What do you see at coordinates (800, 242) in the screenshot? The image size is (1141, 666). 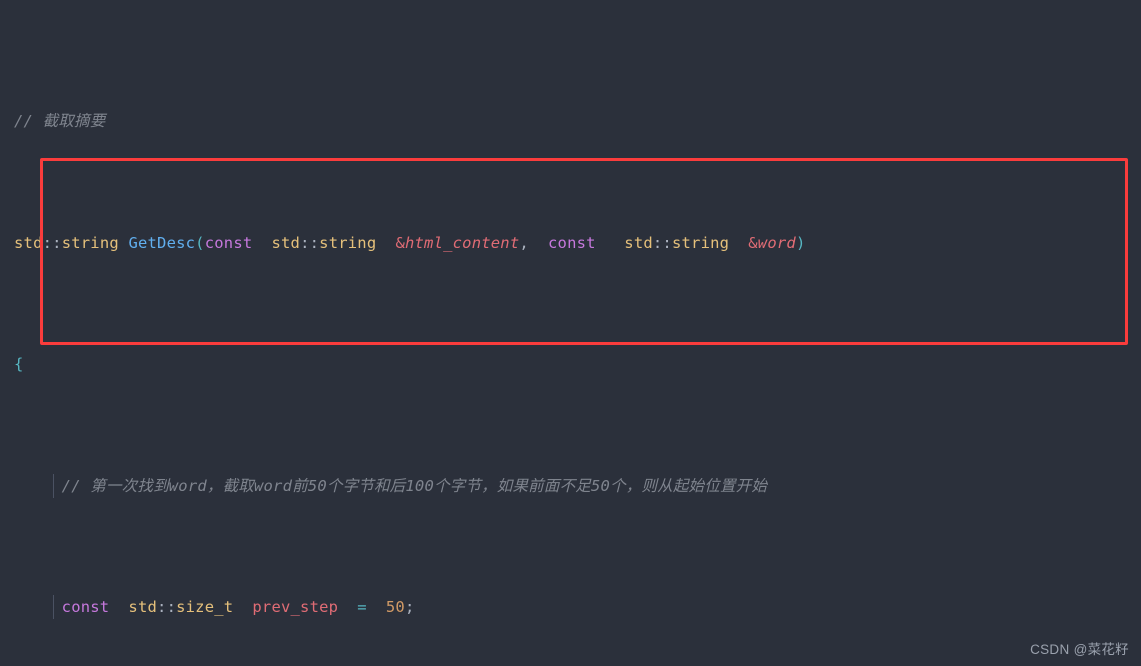 I see `token-paren: )` at bounding box center [800, 242].